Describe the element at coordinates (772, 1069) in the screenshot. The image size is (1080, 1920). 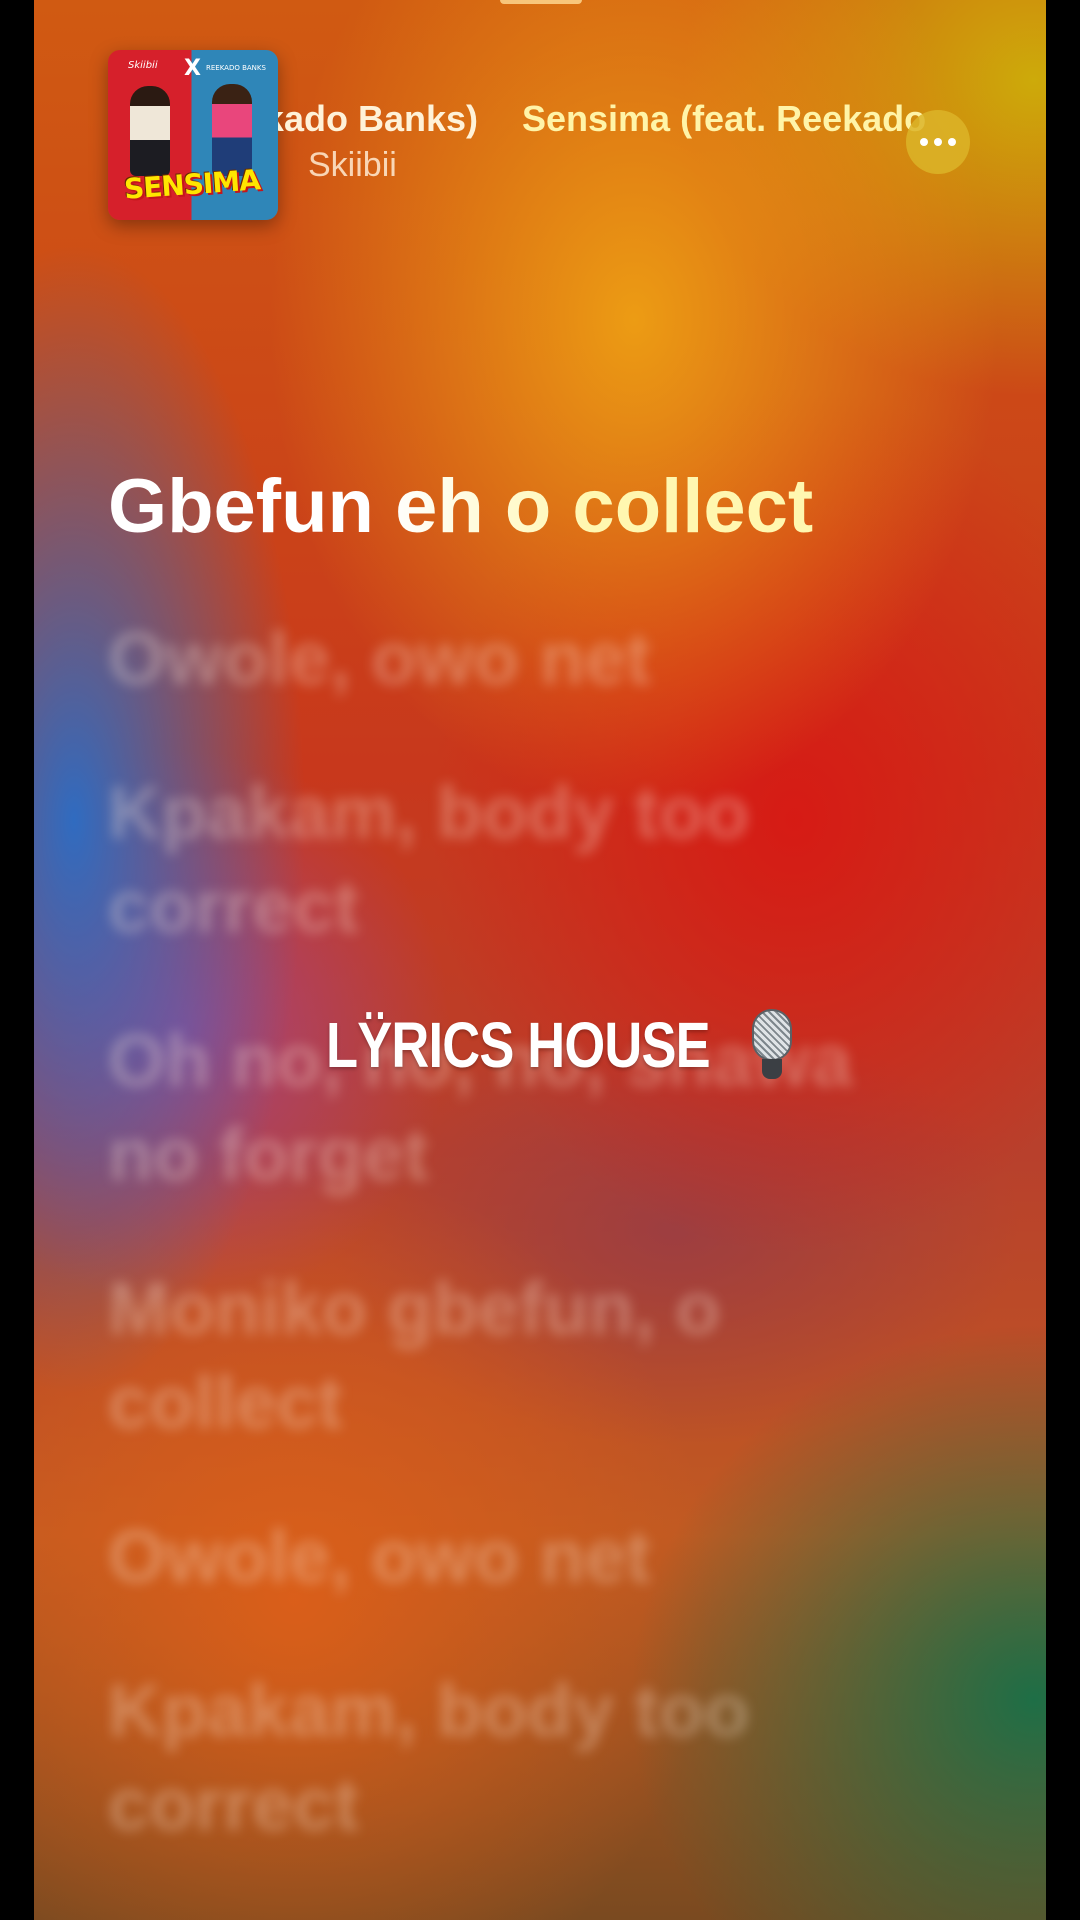
I see `microphone-neck-shape` at that location.